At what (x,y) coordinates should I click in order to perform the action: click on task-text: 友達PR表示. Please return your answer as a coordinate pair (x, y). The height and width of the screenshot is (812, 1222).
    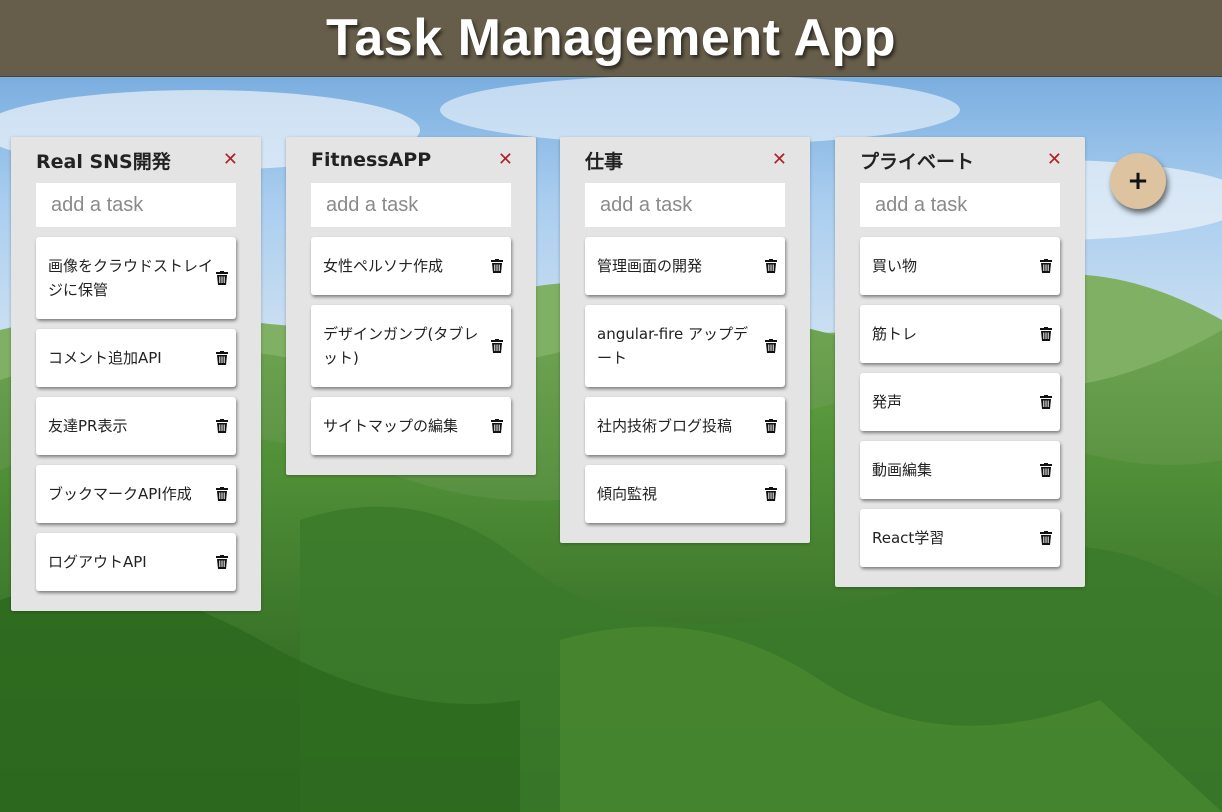
    Looking at the image, I should click on (88, 426).